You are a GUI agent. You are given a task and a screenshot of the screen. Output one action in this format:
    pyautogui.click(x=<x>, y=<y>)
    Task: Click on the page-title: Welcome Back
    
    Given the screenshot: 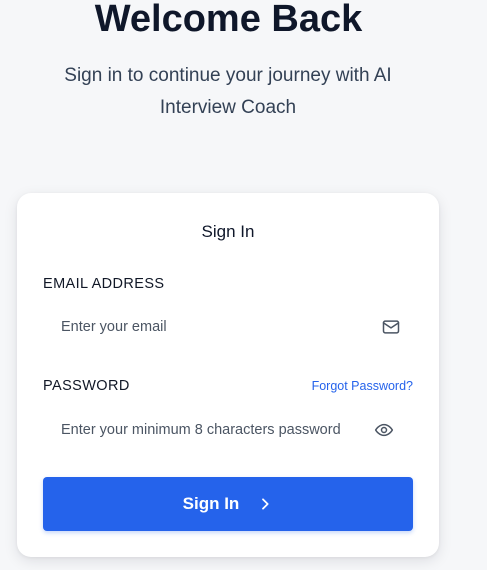 What is the action you would take?
    pyautogui.click(x=228, y=20)
    